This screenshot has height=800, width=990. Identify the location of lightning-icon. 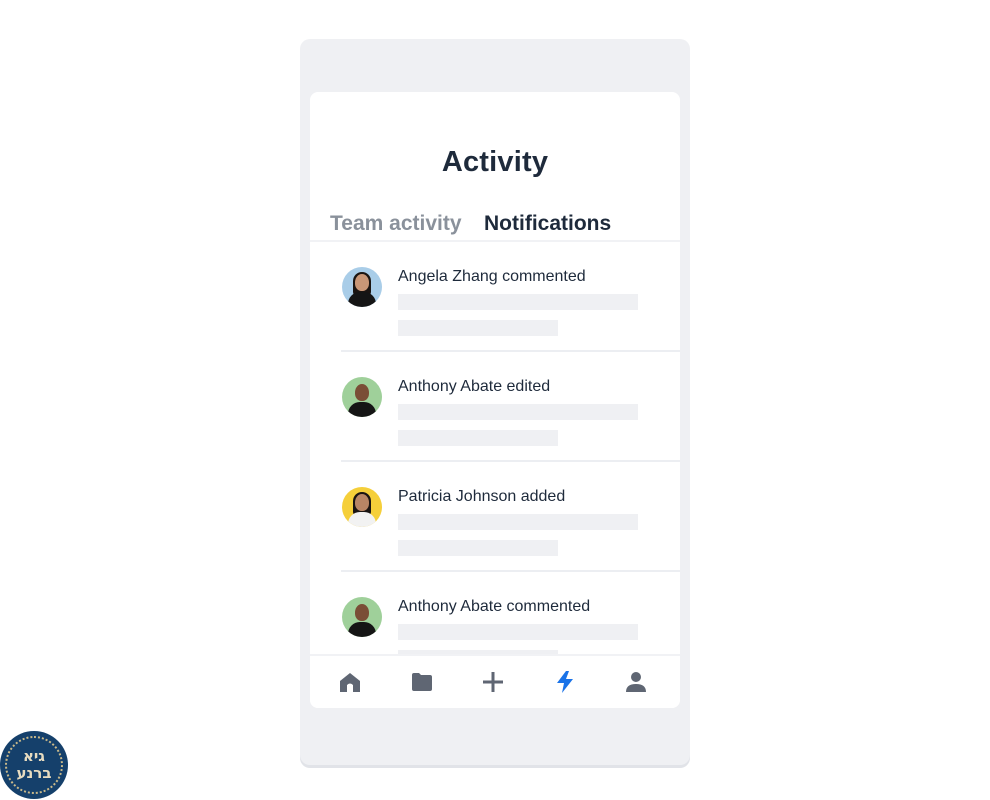
(565, 682).